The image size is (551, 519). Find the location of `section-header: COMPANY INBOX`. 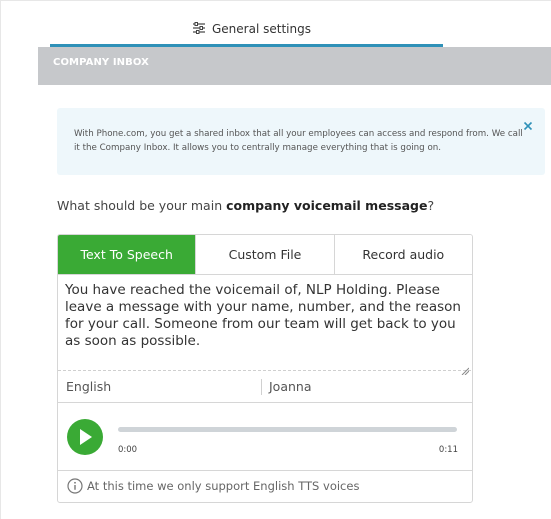

section-header: COMPANY INBOX is located at coordinates (294, 66).